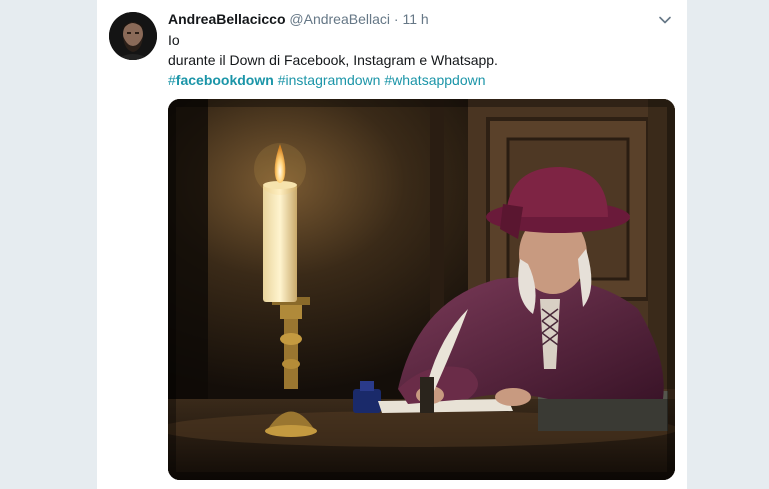  I want to click on username: @AndreaBellaci, so click(339, 19).